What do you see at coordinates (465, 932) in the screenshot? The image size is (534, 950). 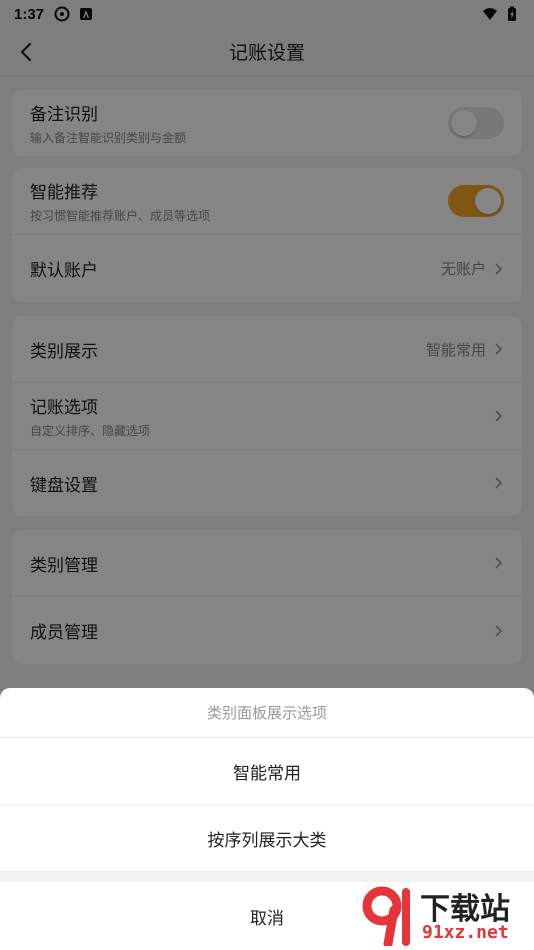 I see `watermark-url: 91xz.net` at bounding box center [465, 932].